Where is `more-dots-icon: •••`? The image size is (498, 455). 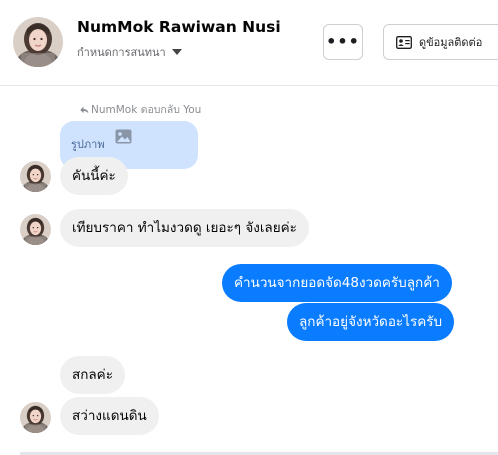 more-dots-icon: ••• is located at coordinates (343, 41).